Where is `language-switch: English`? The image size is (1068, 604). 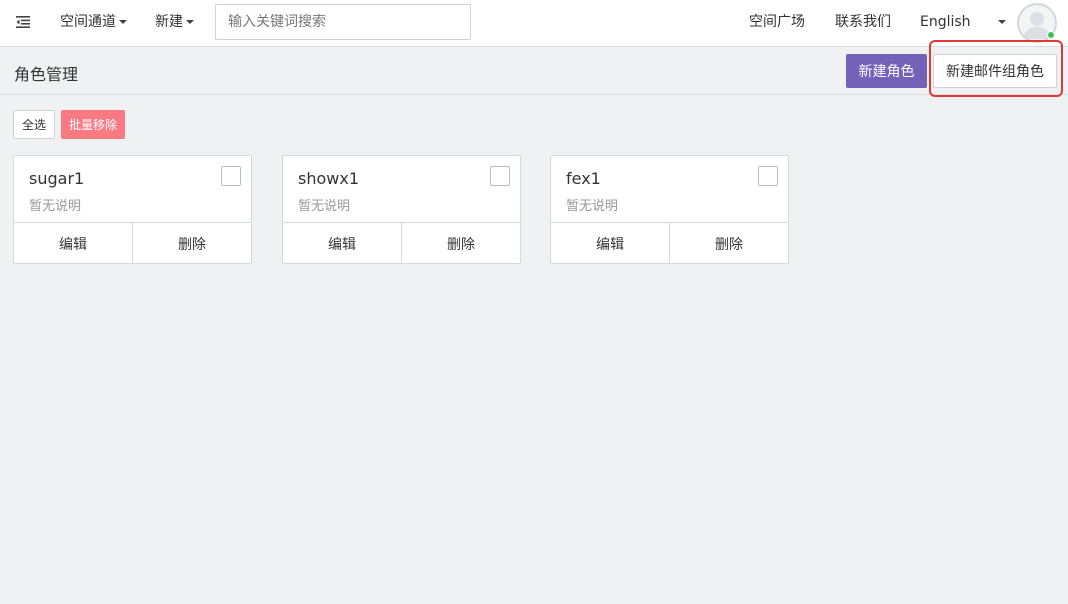 language-switch: English is located at coordinates (945, 22).